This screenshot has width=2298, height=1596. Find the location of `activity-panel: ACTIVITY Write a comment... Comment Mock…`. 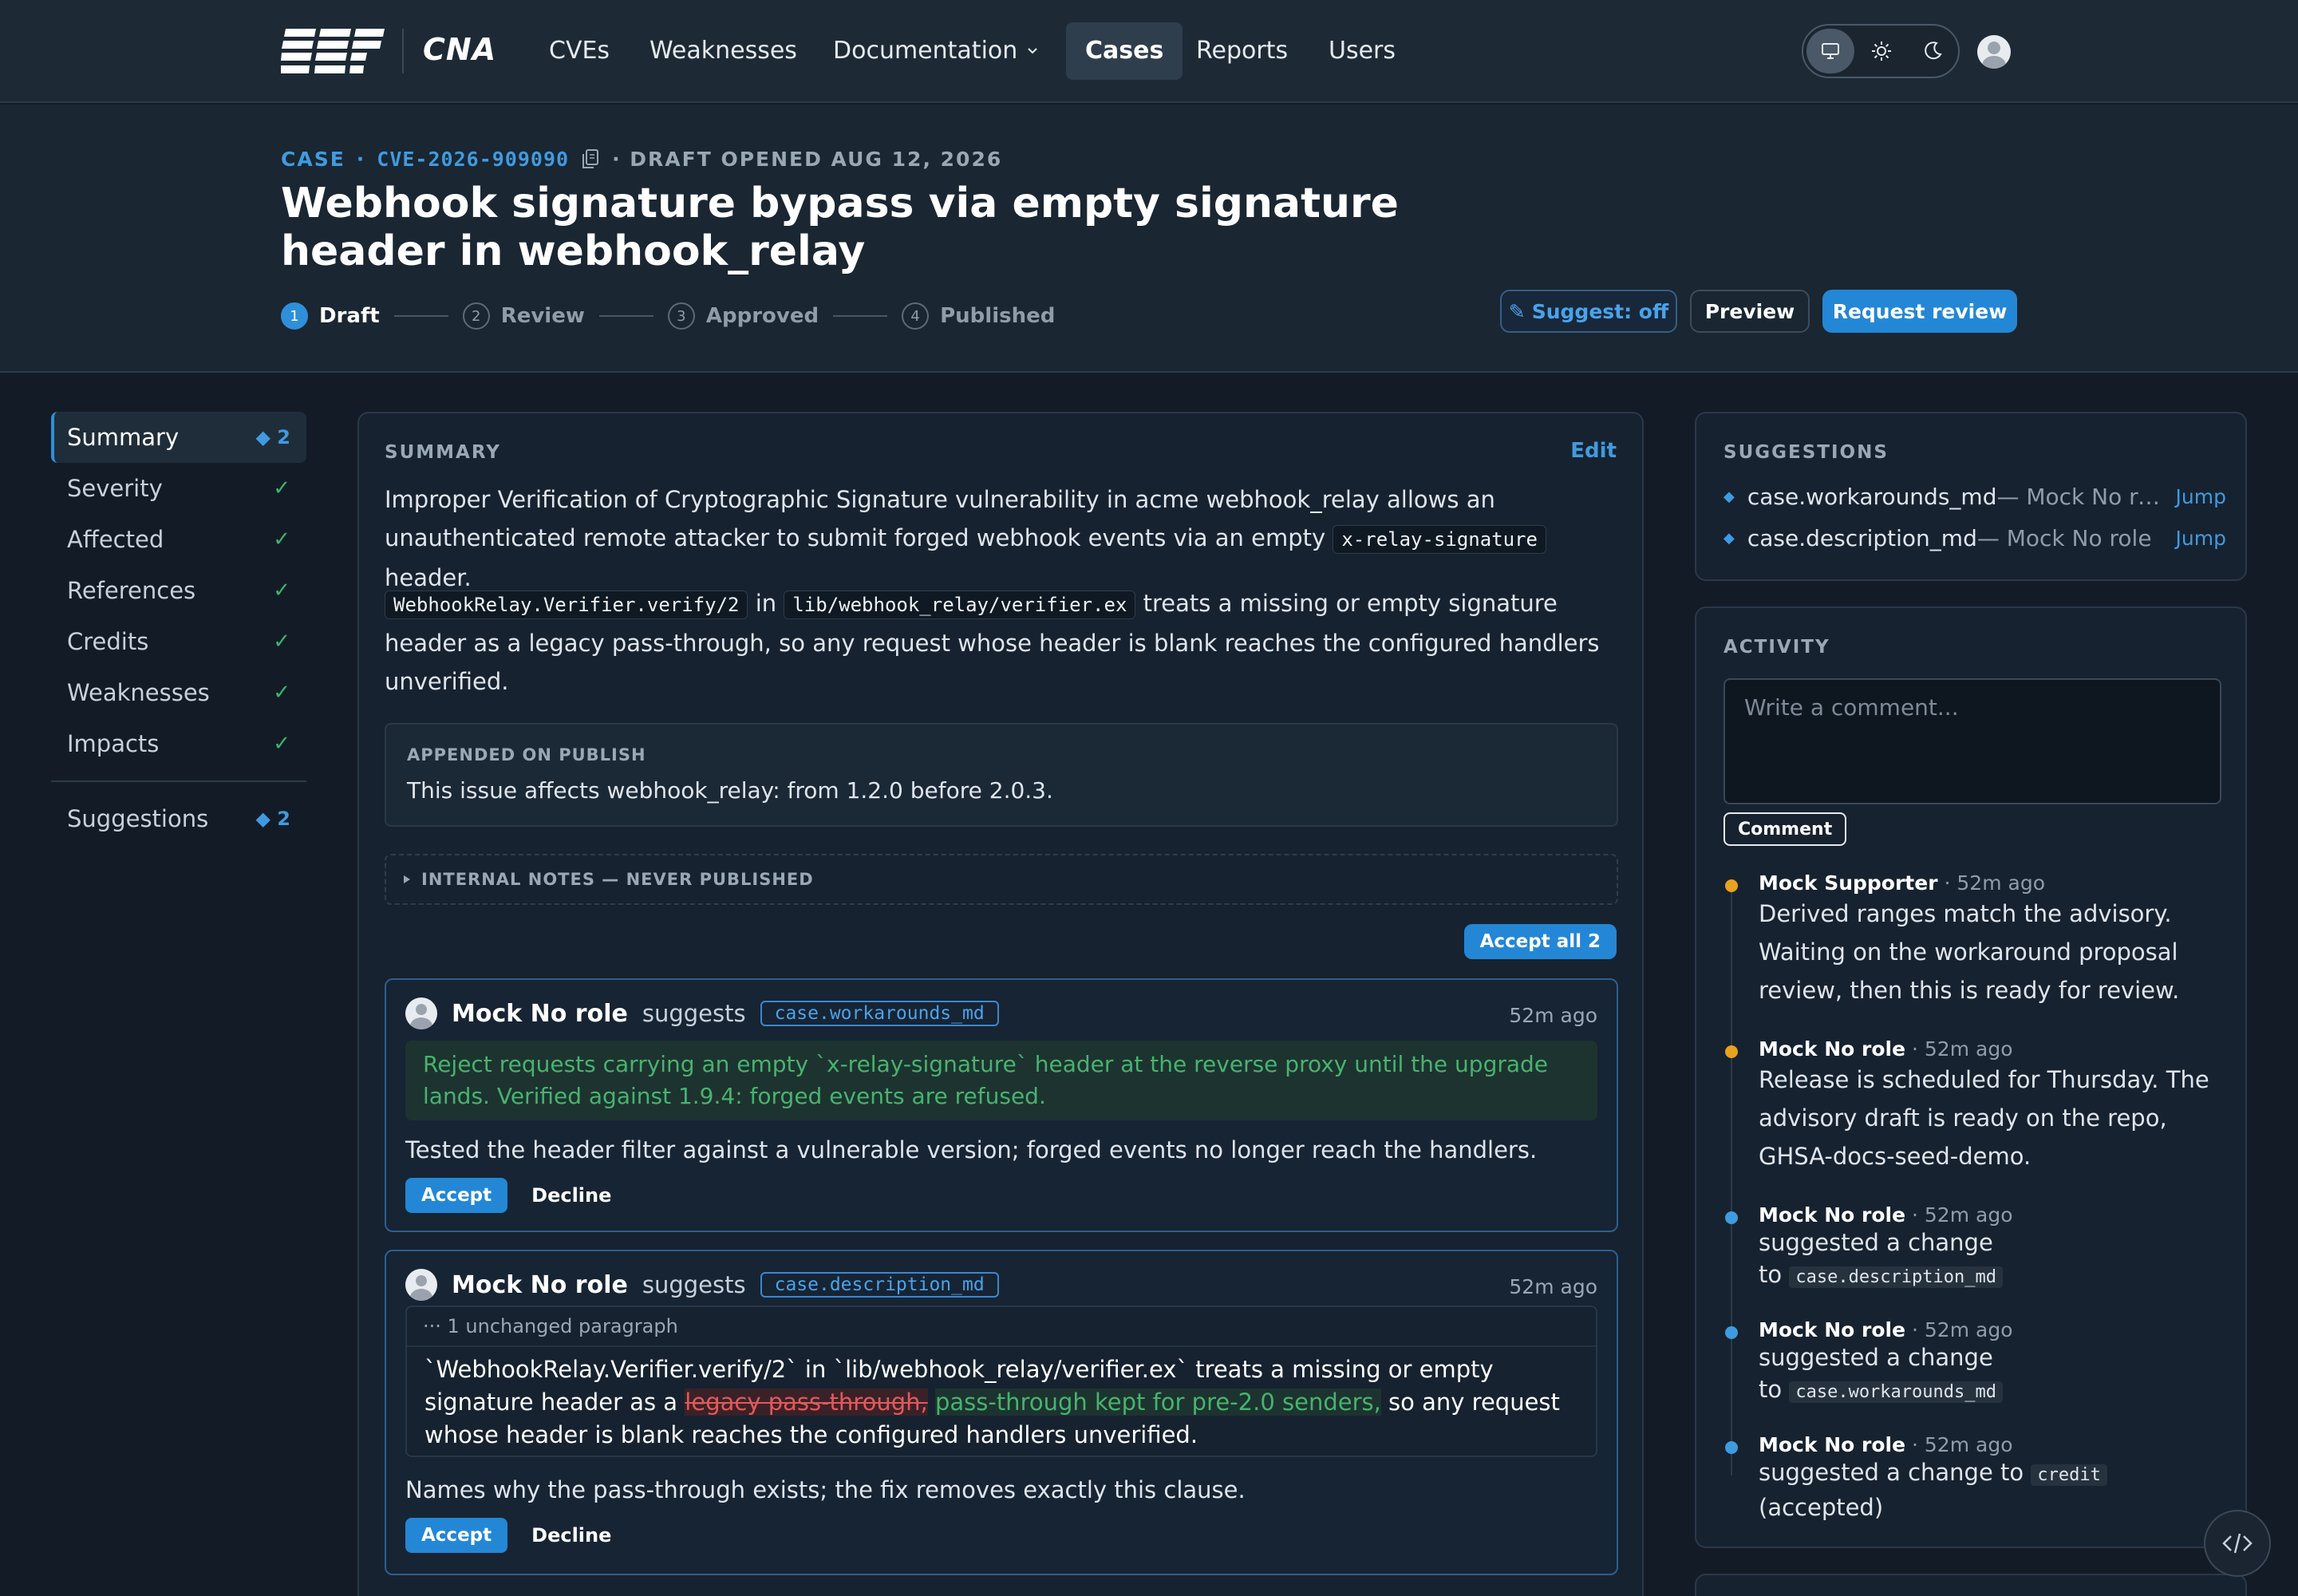

activity-panel: ACTIVITY Write a comment... Comment Mock… is located at coordinates (1971, 1077).